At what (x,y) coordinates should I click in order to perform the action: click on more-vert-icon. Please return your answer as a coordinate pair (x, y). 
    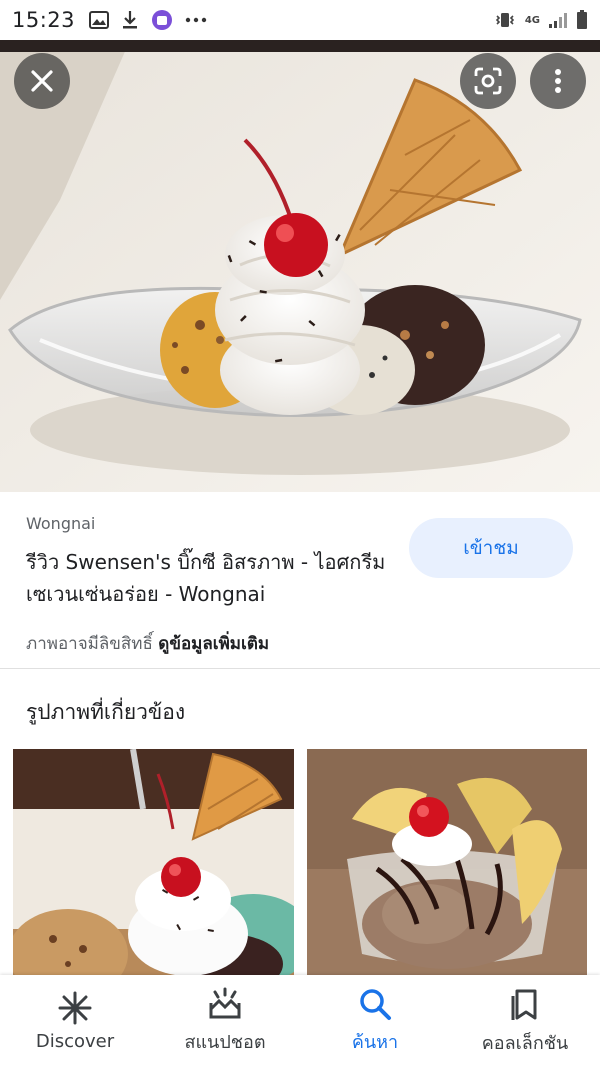
    Looking at the image, I should click on (558, 81).